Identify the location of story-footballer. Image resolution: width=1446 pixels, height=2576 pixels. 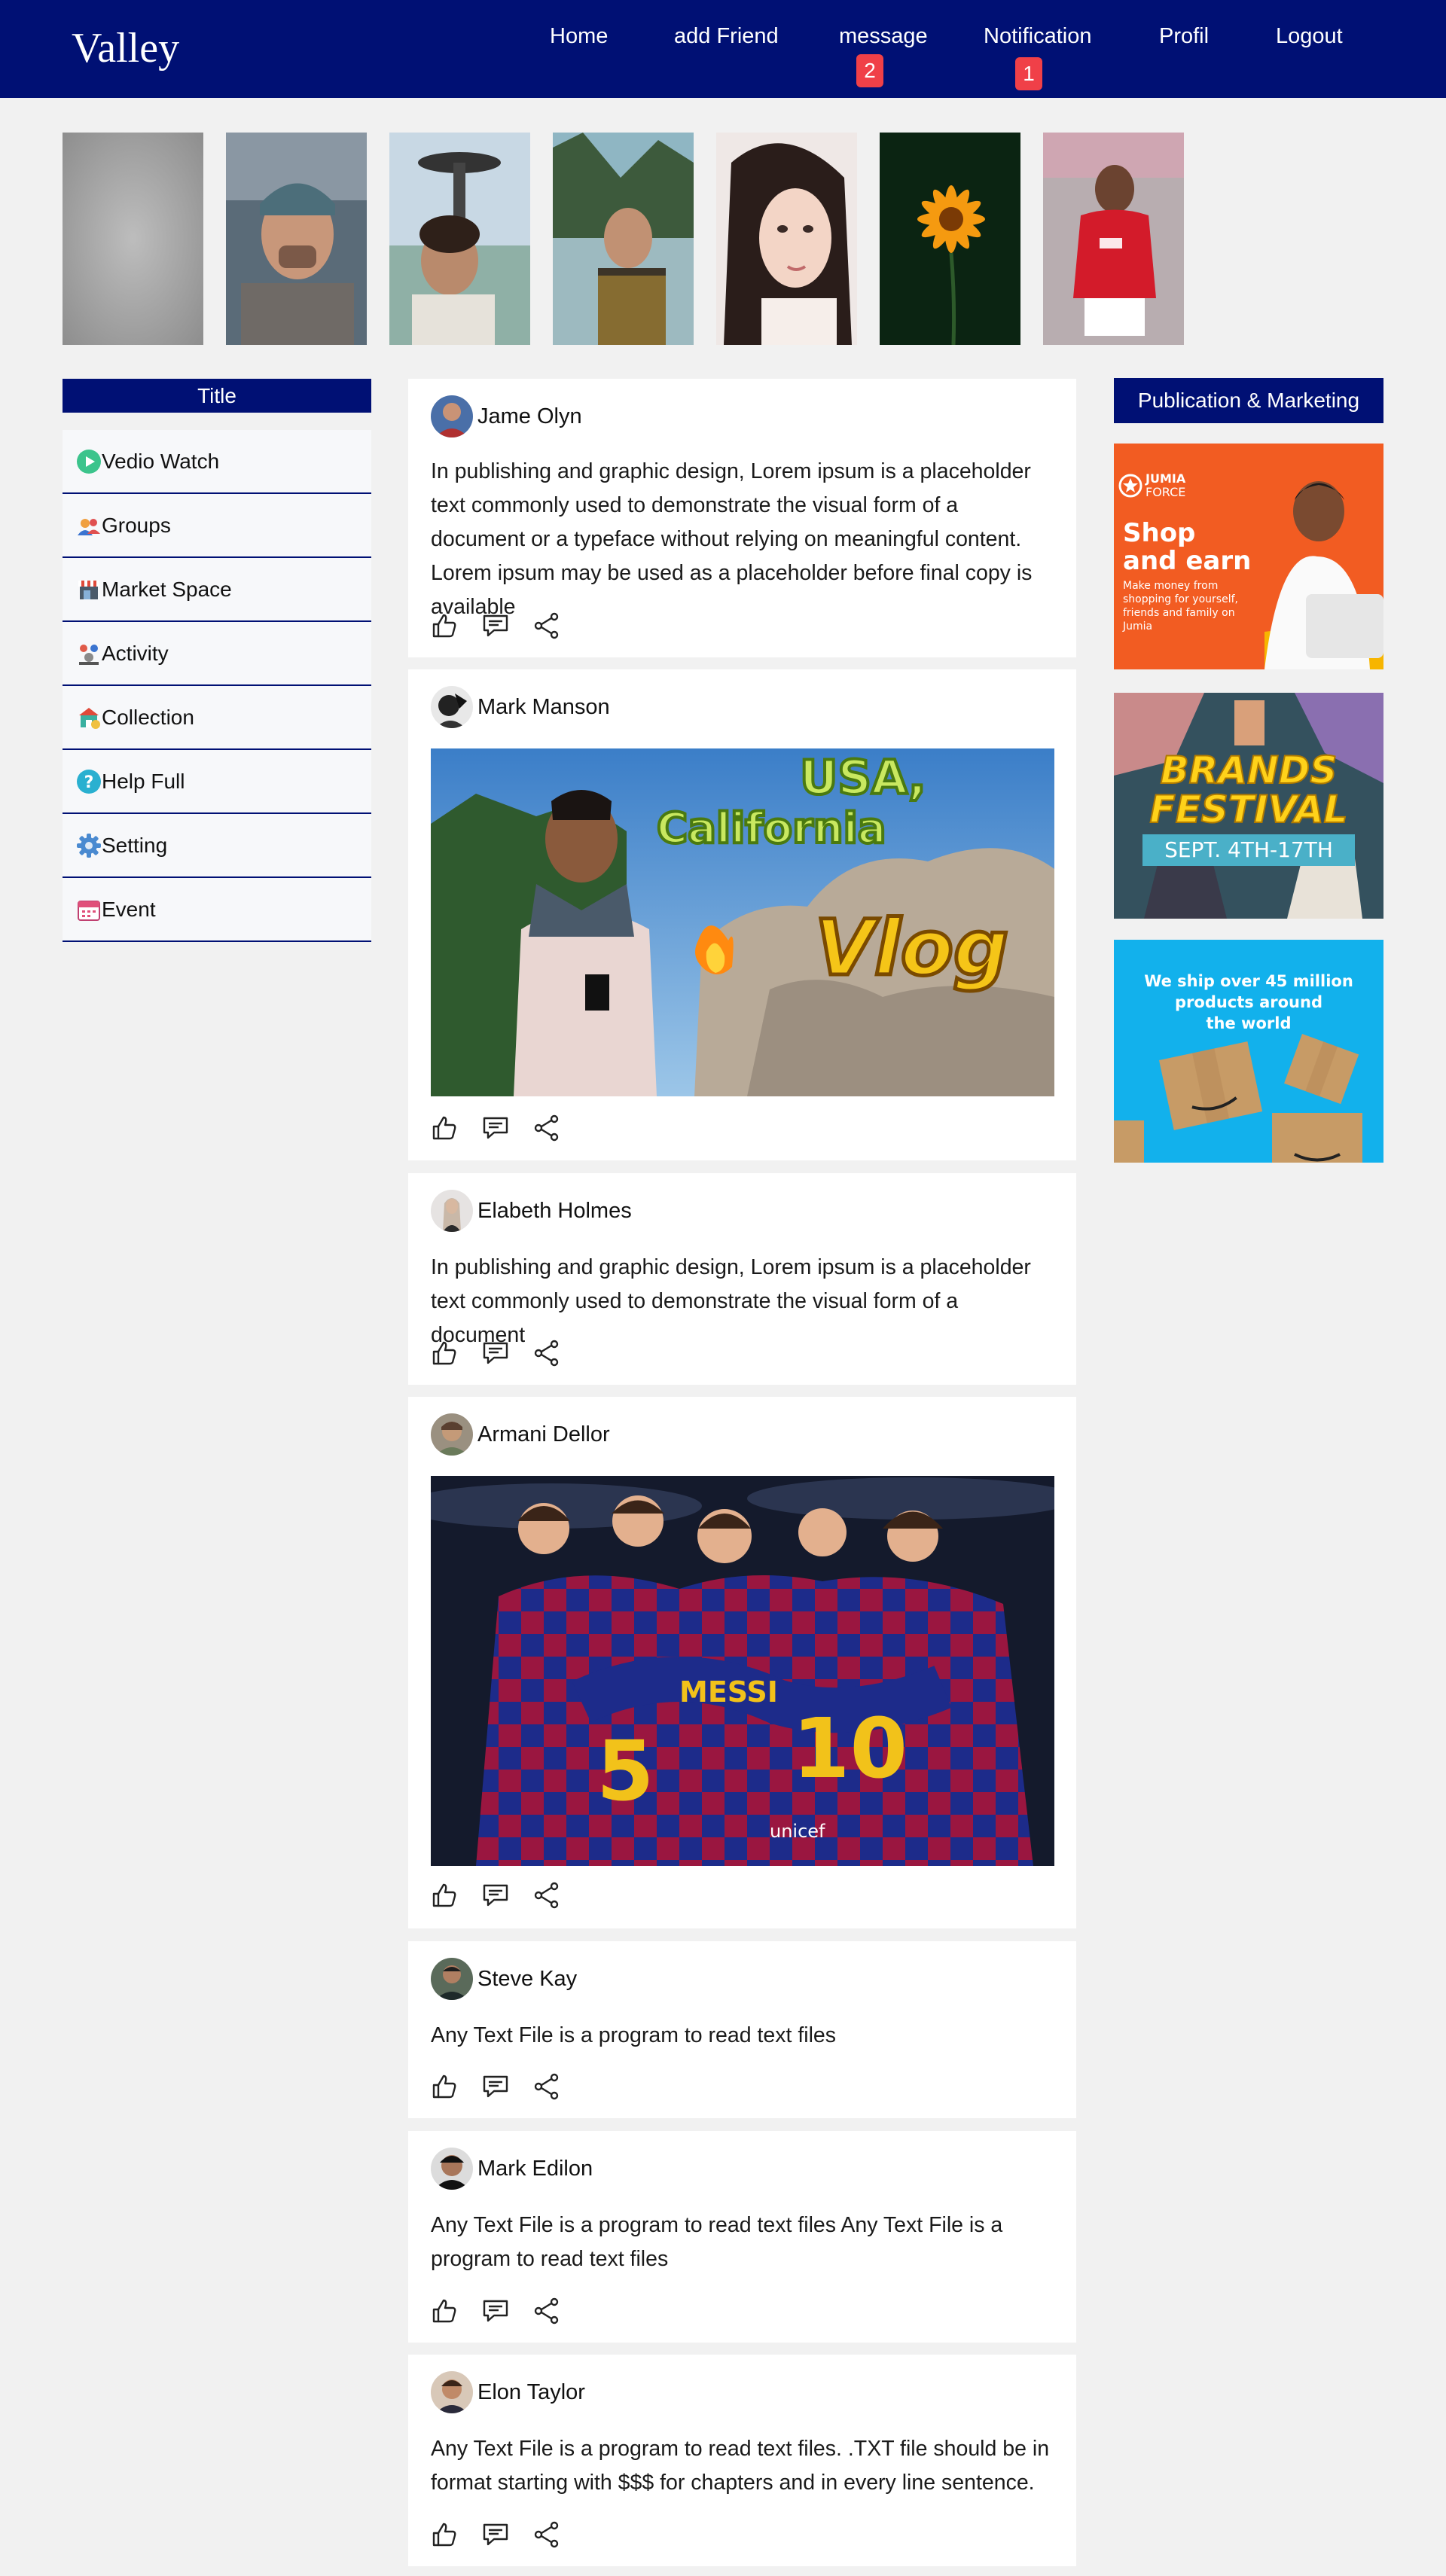
(1113, 239).